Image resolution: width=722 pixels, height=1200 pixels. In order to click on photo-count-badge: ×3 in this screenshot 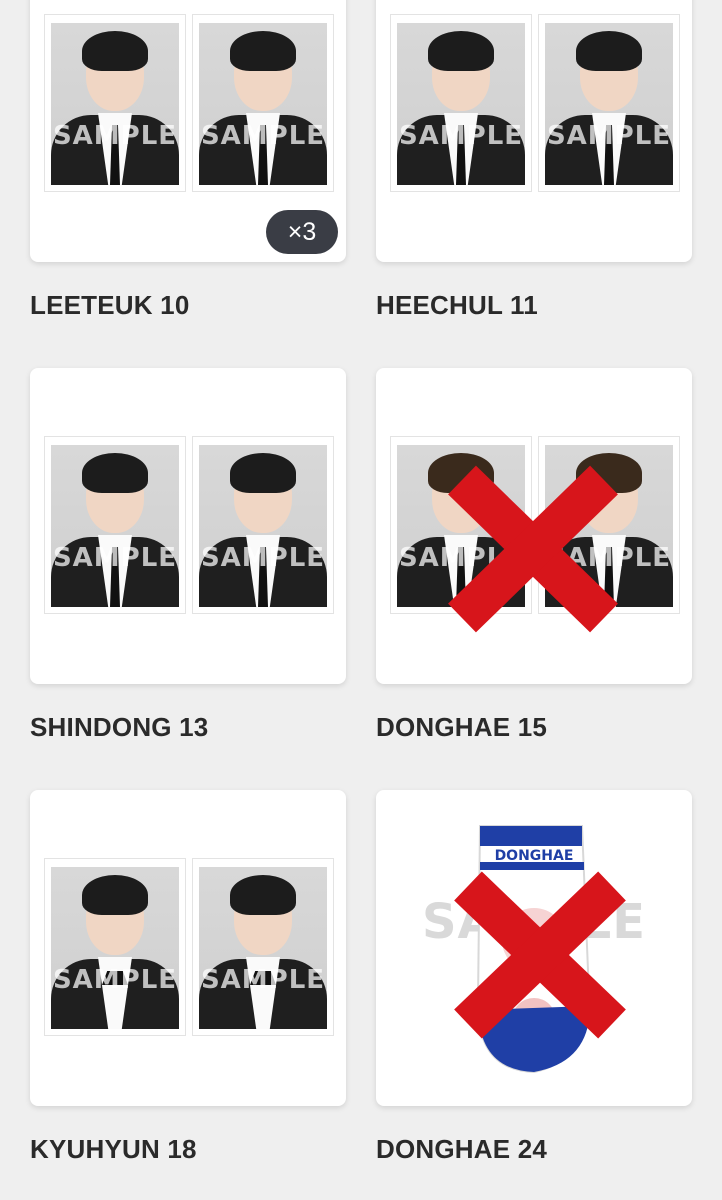, I will do `click(302, 232)`.